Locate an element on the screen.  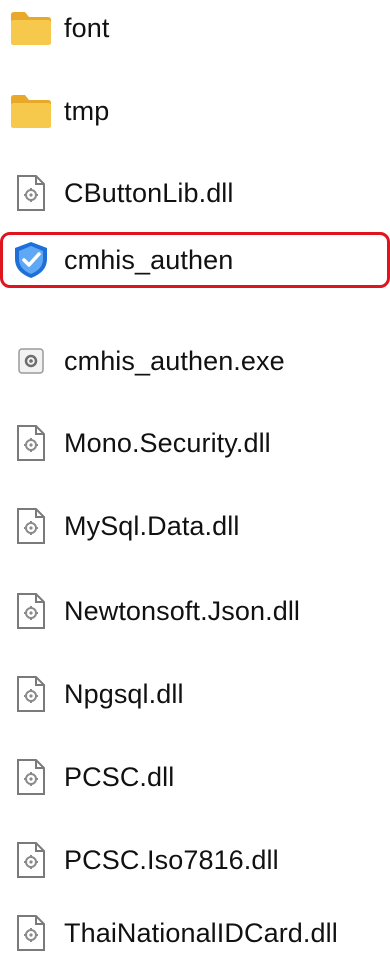
config-file-icon is located at coordinates (31, 361).